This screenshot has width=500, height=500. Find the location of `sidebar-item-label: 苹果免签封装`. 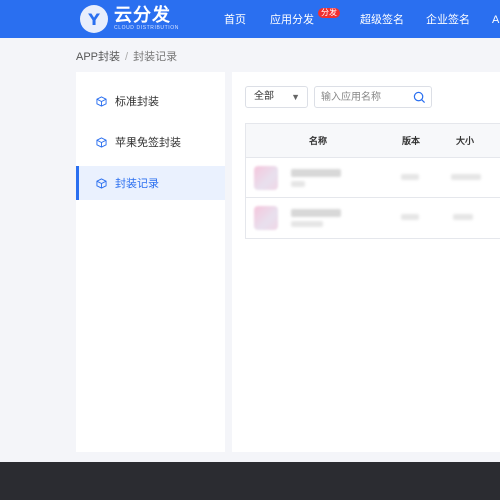

sidebar-item-label: 苹果免签封装 is located at coordinates (148, 143).